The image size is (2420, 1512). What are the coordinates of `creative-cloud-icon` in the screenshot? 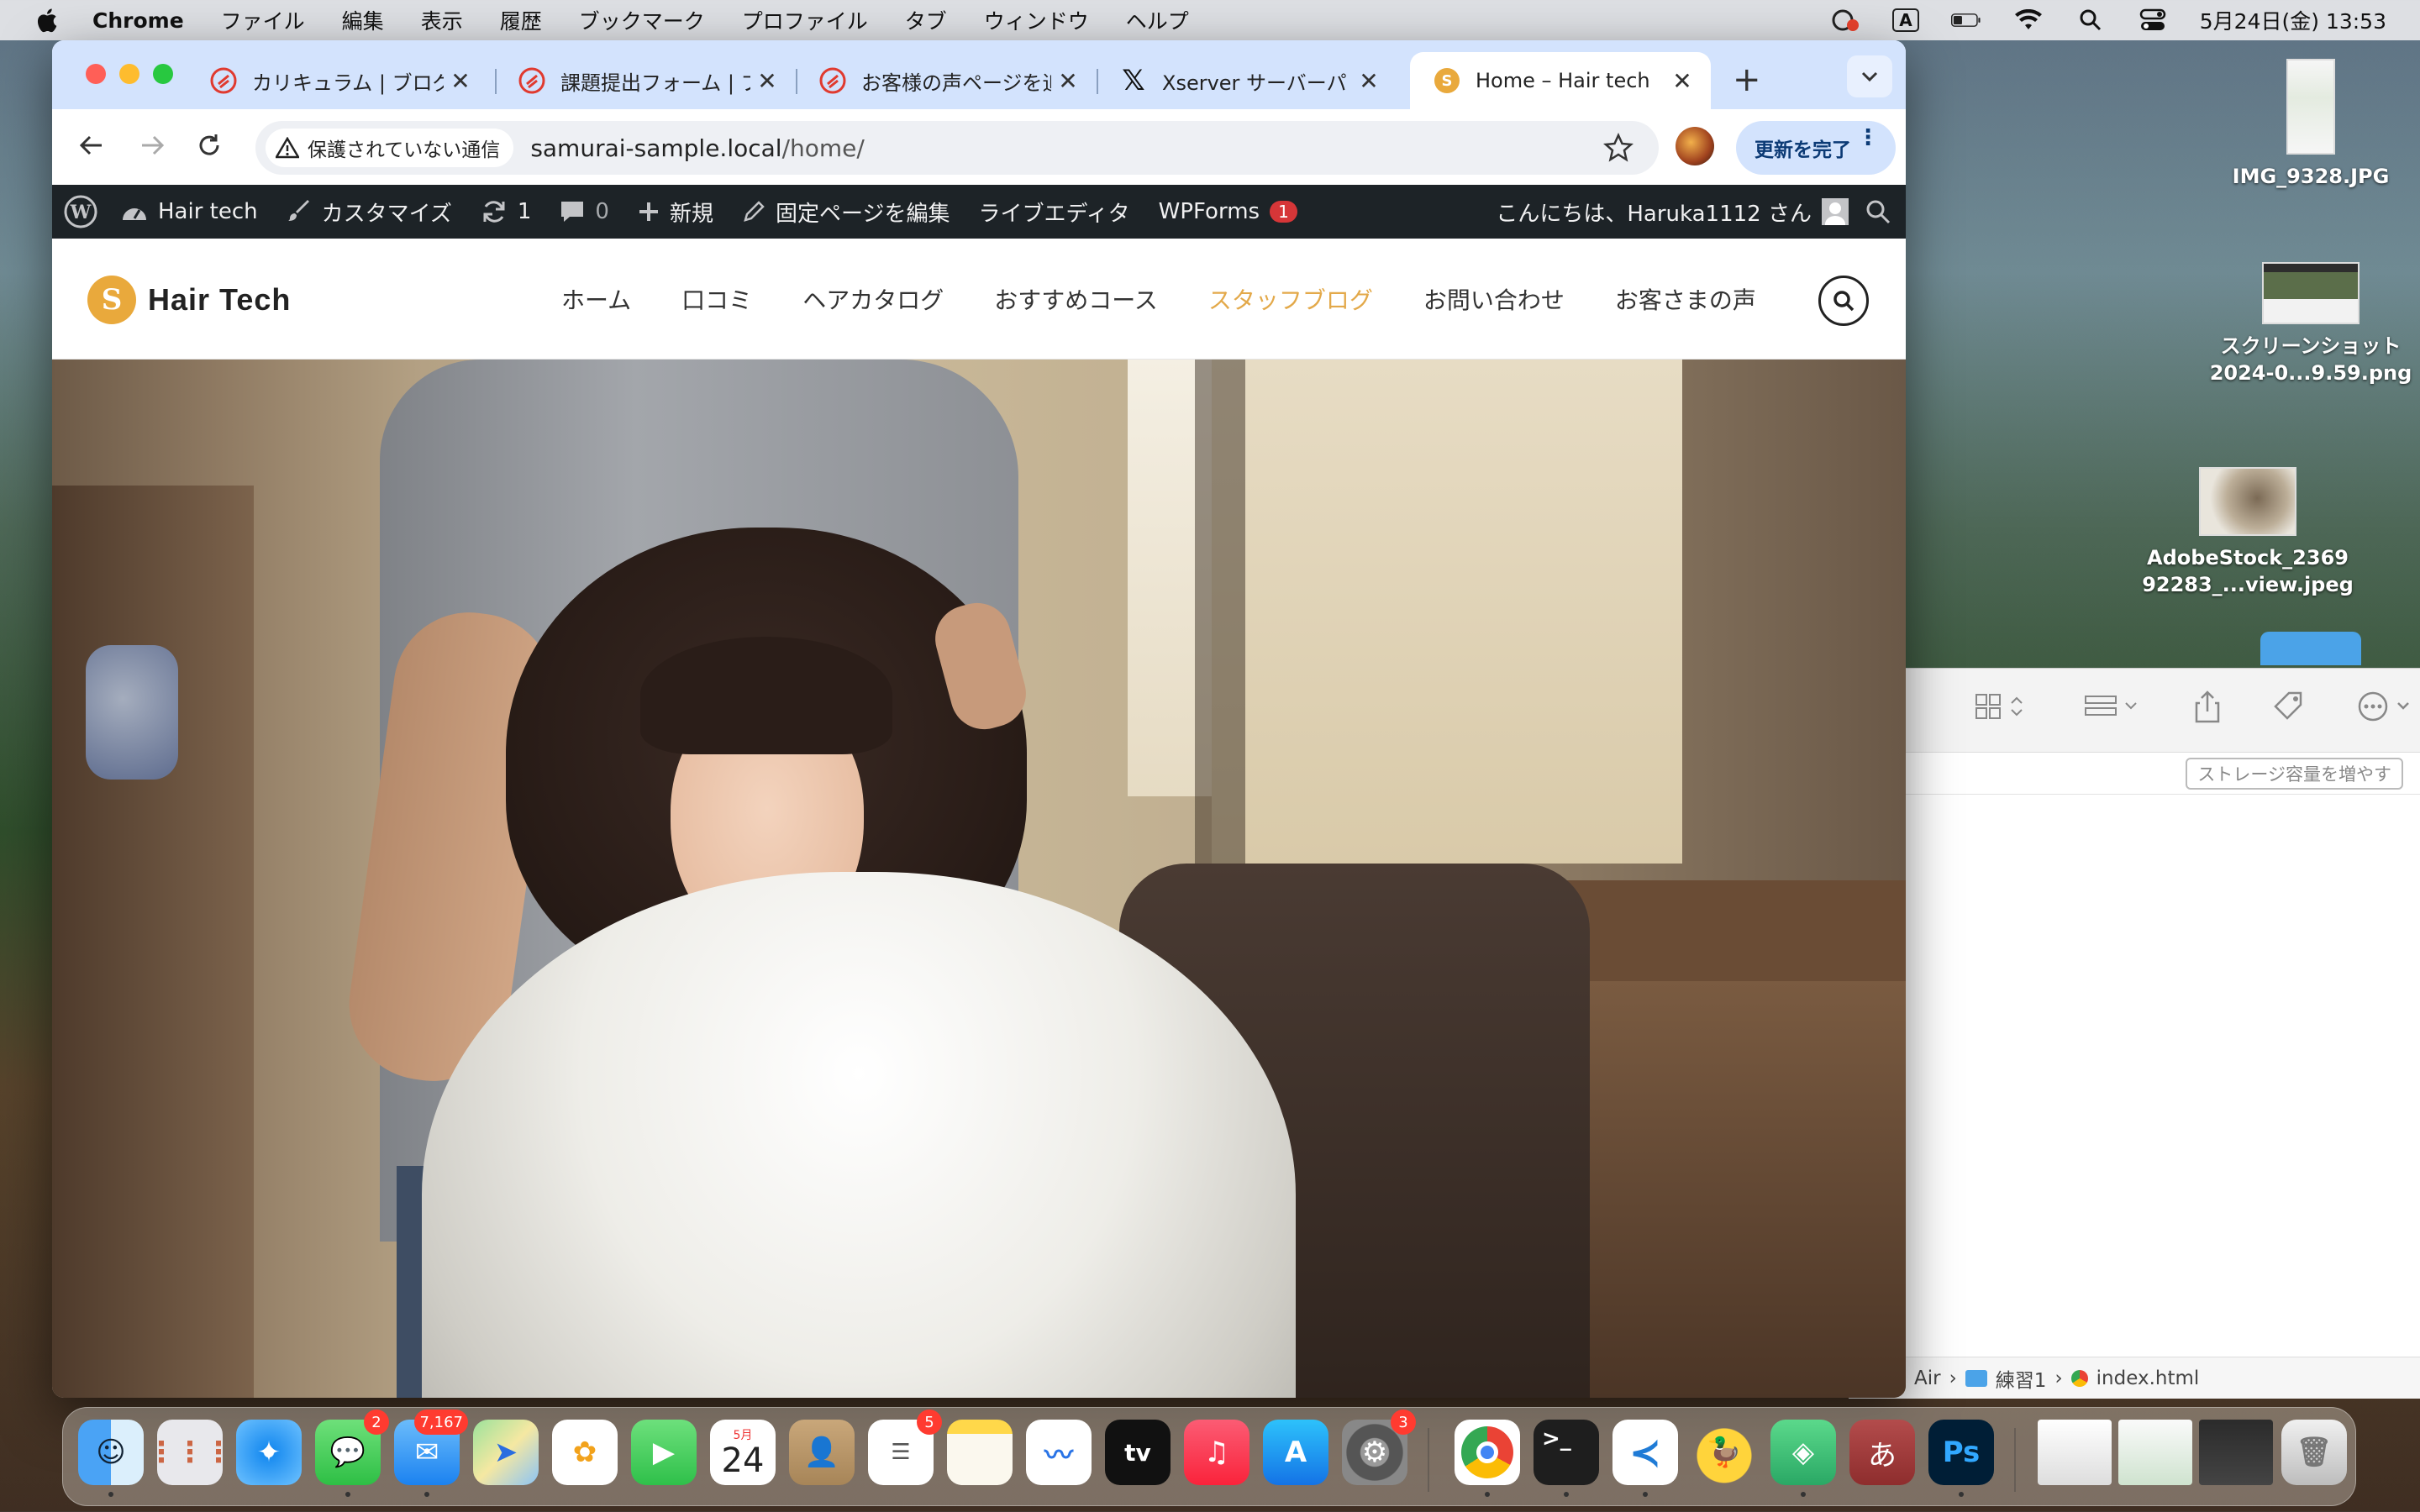 It's located at (1845, 20).